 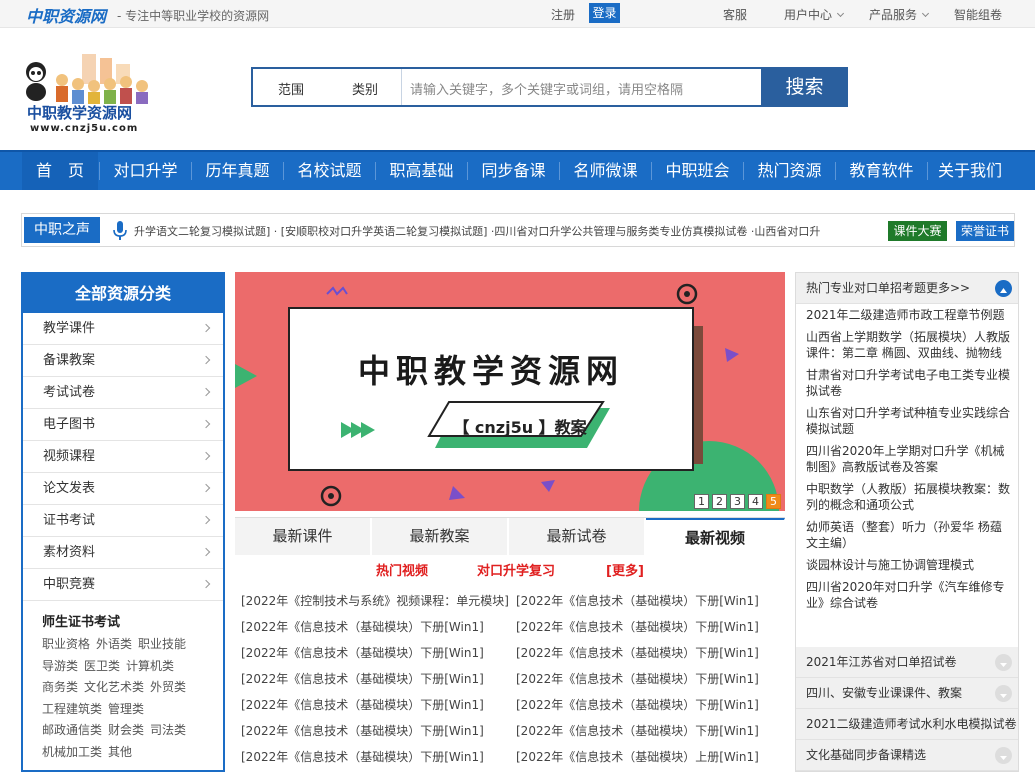 I want to click on search-button: 搜索, so click(x=804, y=87).